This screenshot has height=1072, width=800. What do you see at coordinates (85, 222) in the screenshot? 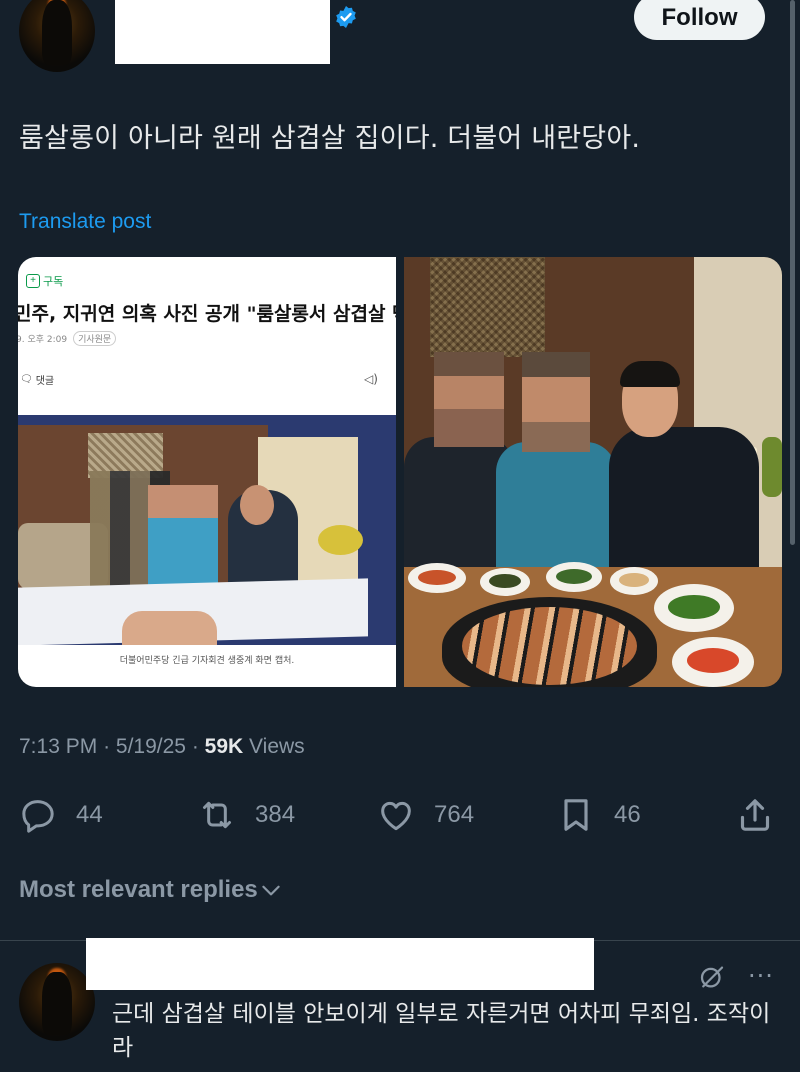
I see `translate-post-link: Translate post` at bounding box center [85, 222].